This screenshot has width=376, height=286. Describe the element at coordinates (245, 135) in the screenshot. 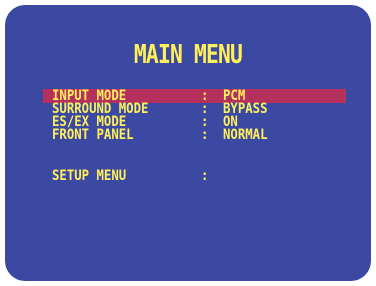

I see `menu-item-value: NORMAL` at that location.